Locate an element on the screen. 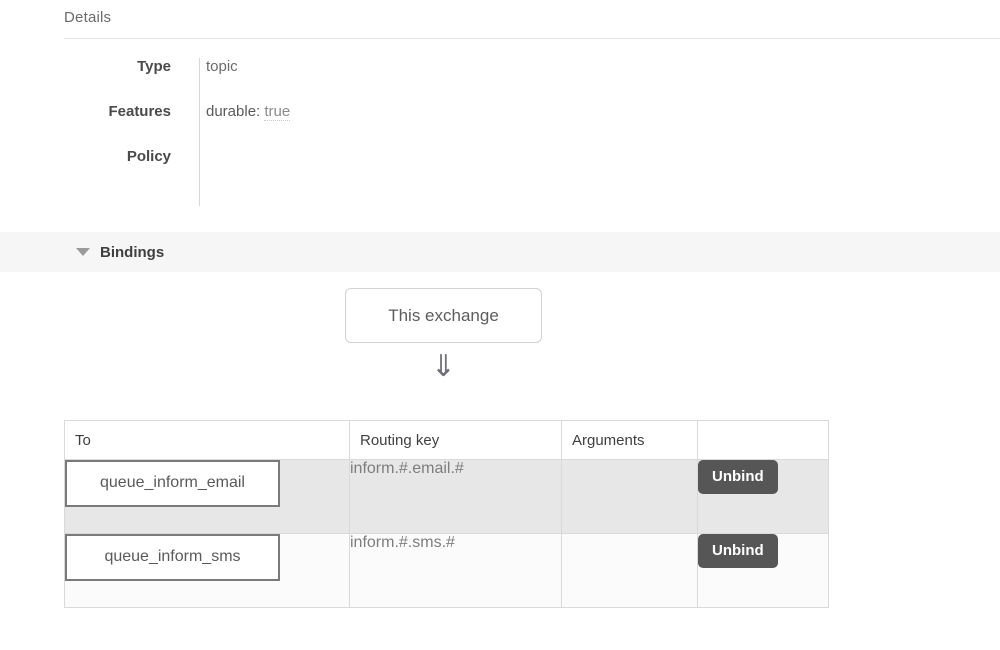 The width and height of the screenshot is (1000, 650). column-header-actions is located at coordinates (763, 440).